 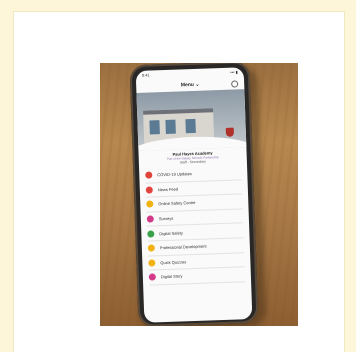 I want to click on cap-icon, so click(x=151, y=248).